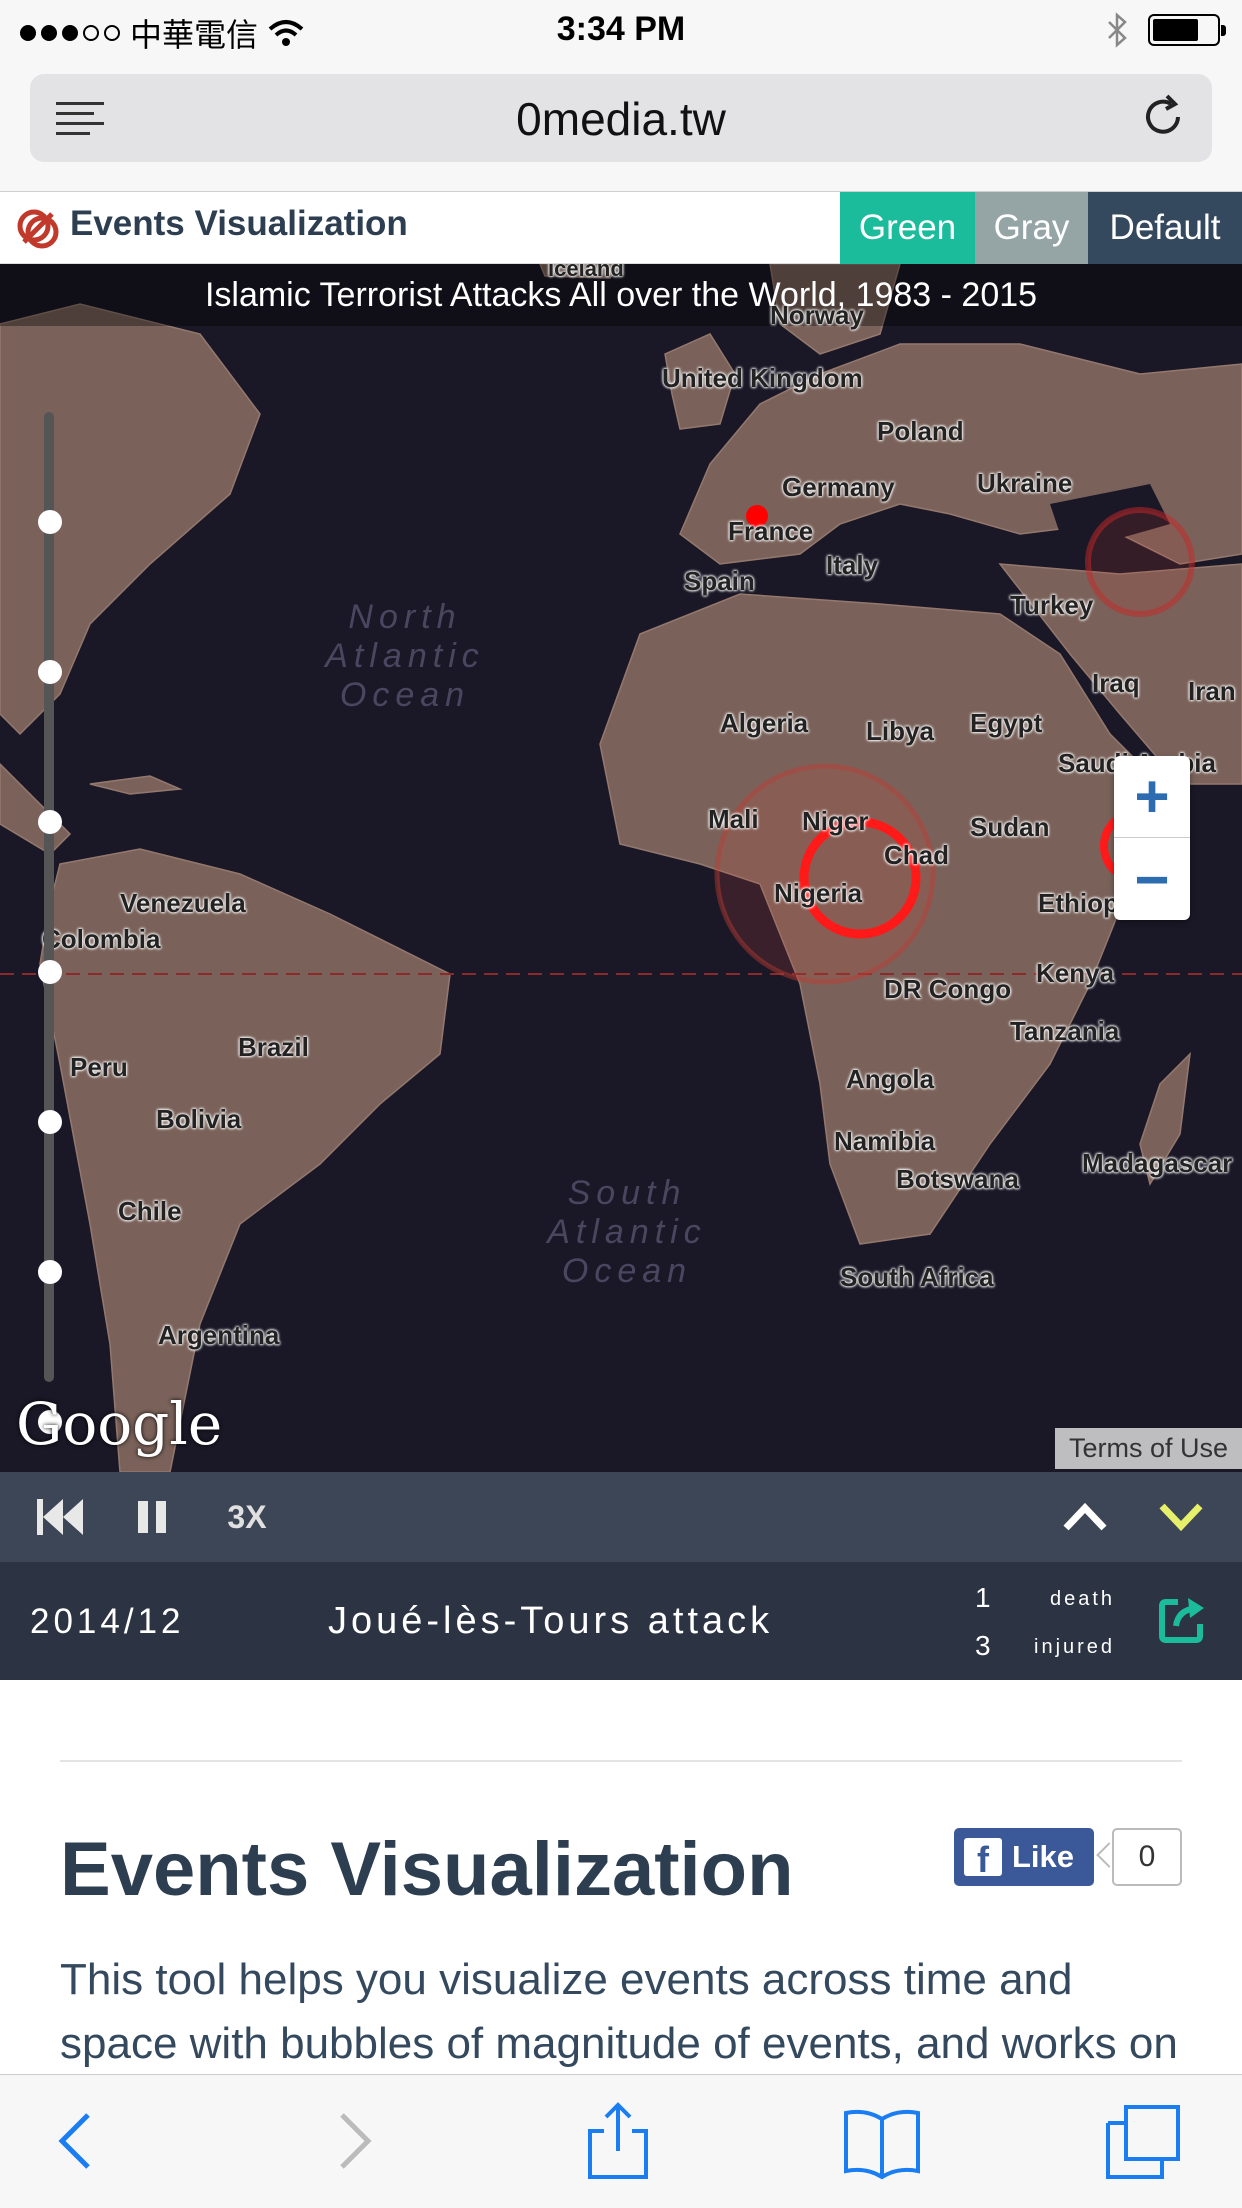  Describe the element at coordinates (101, 939) in the screenshot. I see `label-colombia: Colombia` at that location.